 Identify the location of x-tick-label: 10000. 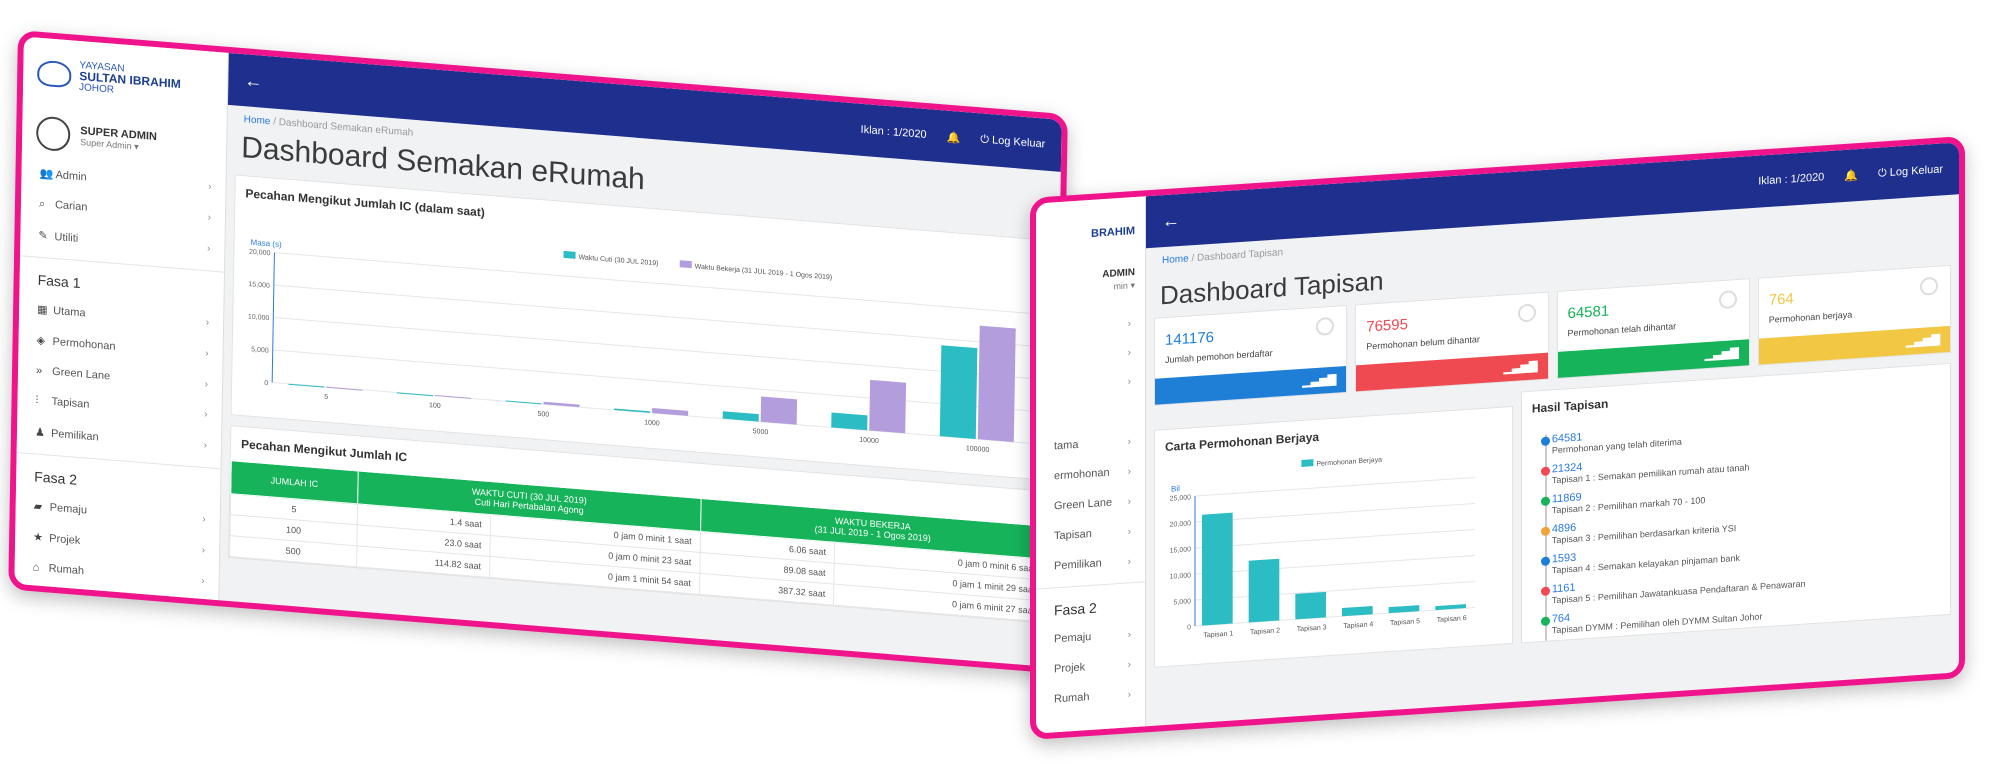
(869, 441).